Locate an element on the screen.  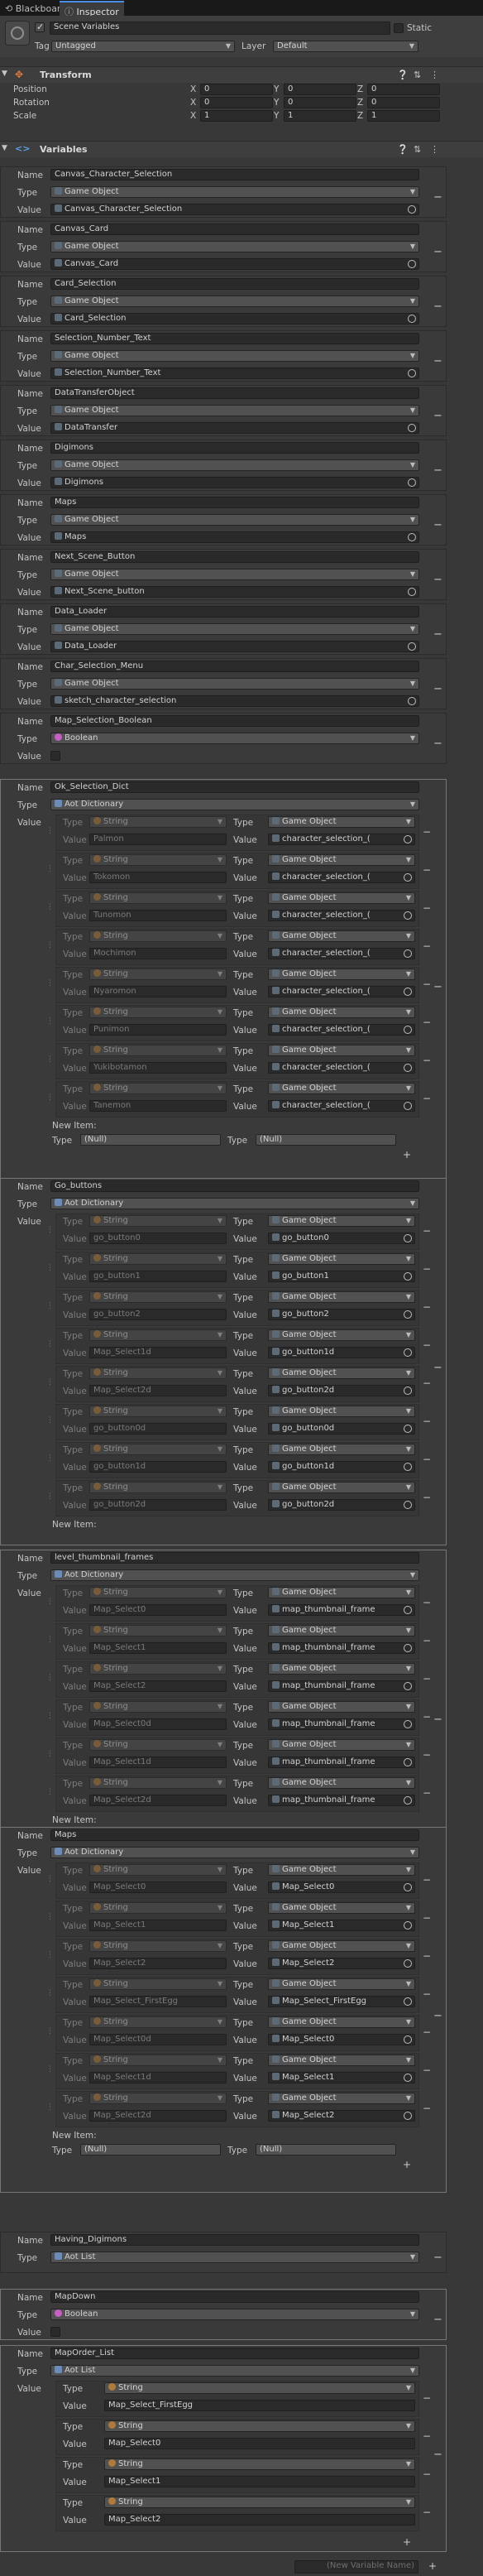
variable-name-field: Ok_Selection_Dict is located at coordinates (234, 787).